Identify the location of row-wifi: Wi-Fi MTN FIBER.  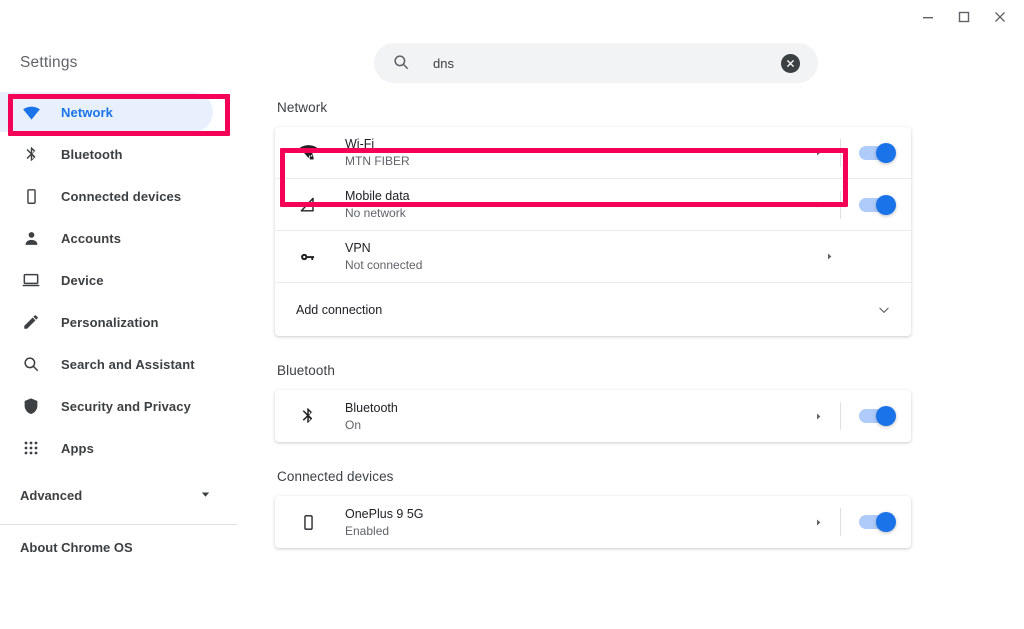
(593, 152).